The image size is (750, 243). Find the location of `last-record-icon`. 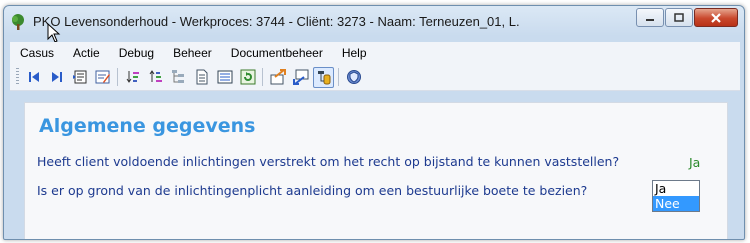

last-record-icon is located at coordinates (56, 77).